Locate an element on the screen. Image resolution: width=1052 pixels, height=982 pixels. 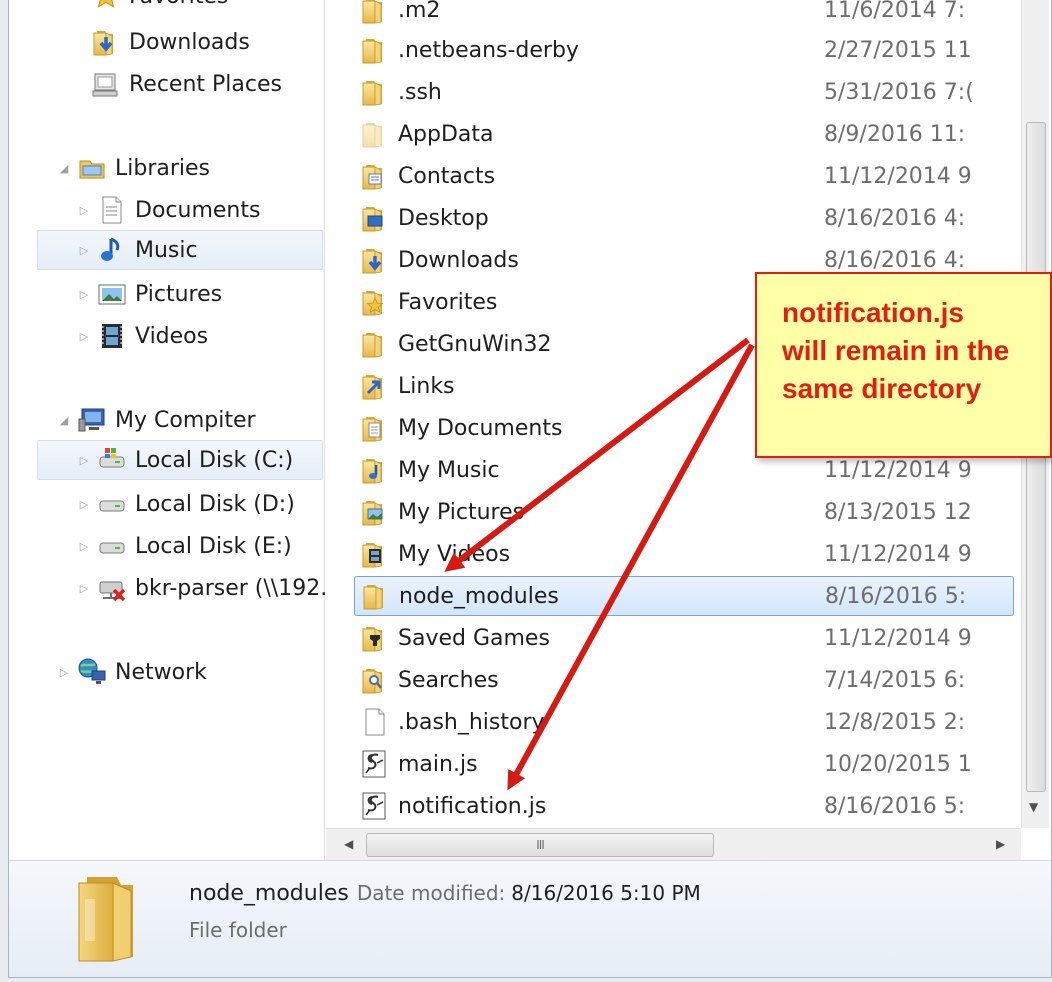
folder-icon is located at coordinates (375, 12).